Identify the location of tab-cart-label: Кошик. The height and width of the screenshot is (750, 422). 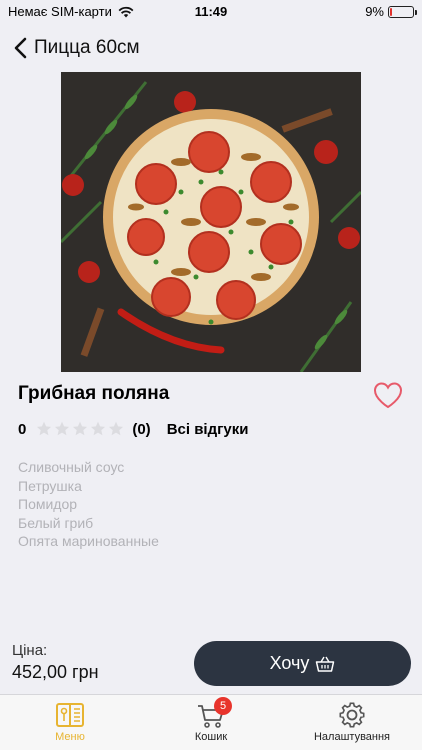
(211, 737).